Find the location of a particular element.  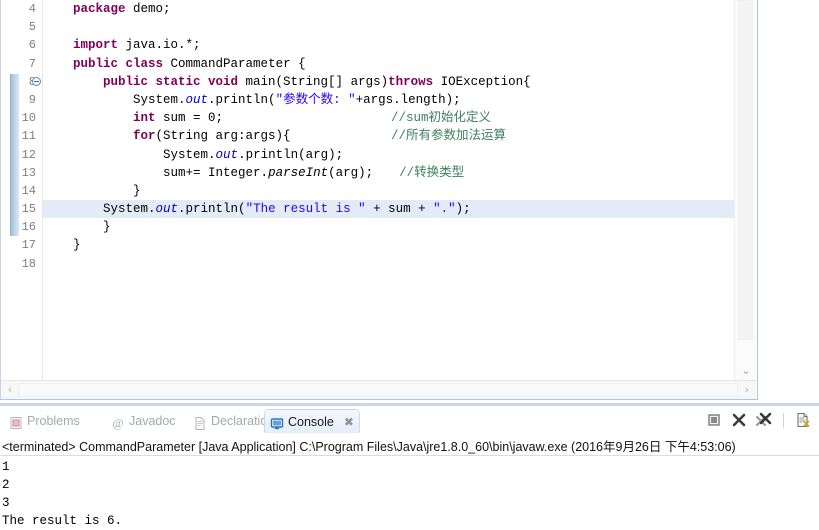

code-line: 16 } is located at coordinates (378, 227).